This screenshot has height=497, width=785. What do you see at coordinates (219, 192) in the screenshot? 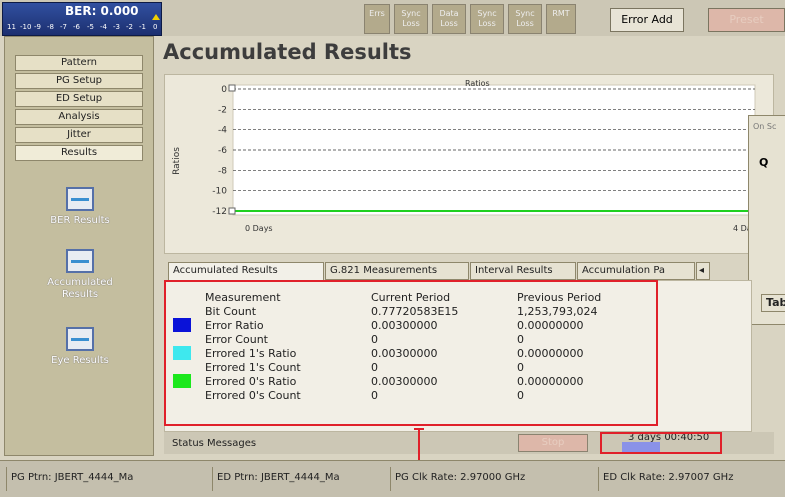
I see `y-tick-label: -10` at bounding box center [219, 192].